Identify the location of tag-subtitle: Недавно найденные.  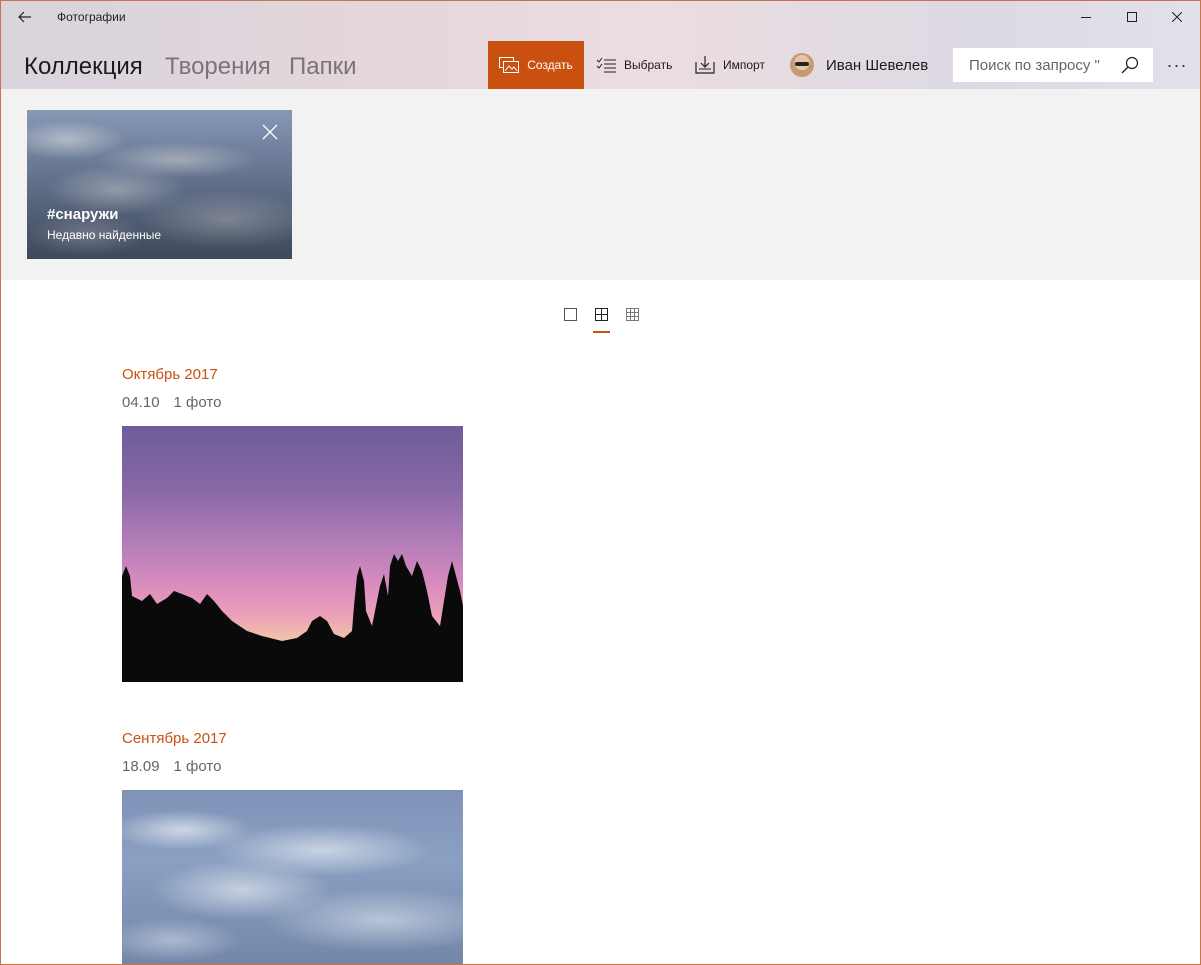
(104, 235).